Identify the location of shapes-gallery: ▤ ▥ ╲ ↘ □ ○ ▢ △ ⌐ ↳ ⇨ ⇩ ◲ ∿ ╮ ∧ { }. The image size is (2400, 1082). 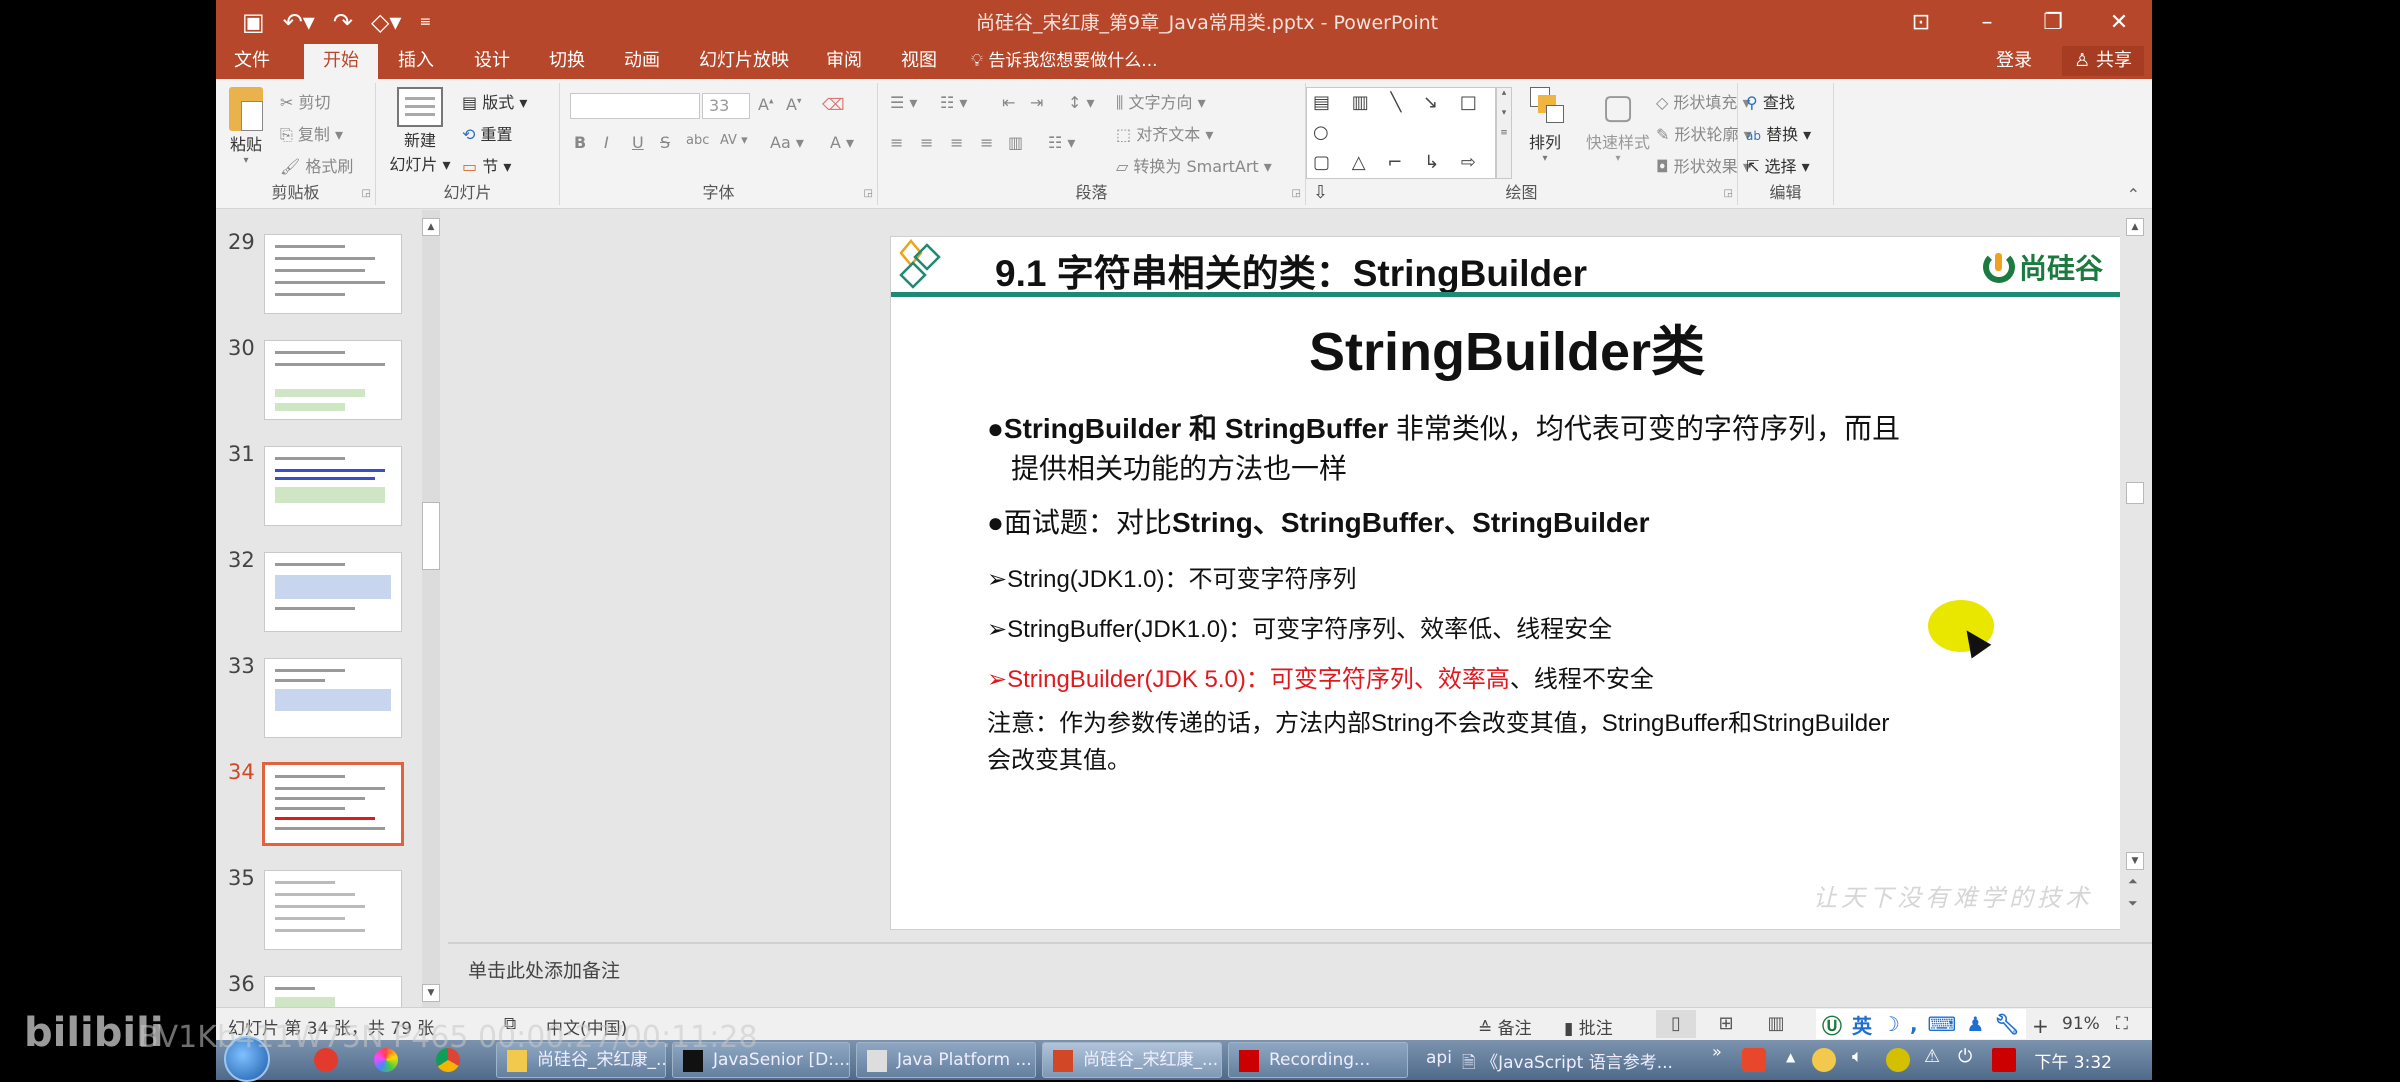
(1401, 175).